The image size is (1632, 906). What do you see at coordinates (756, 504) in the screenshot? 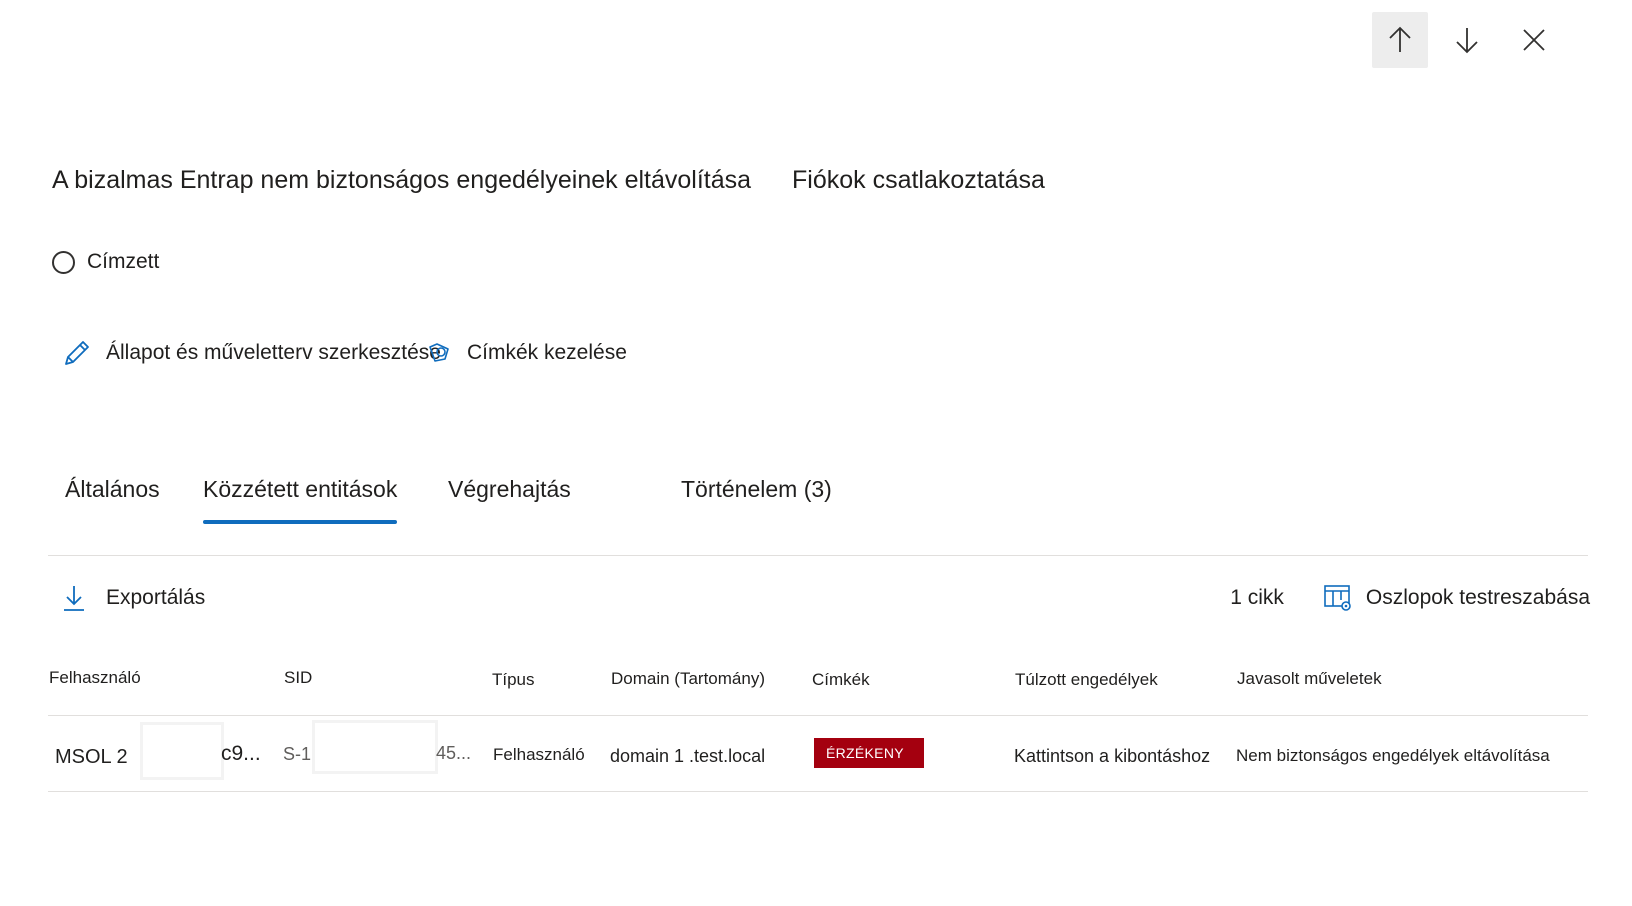
I see `tab-history: Történelem (3)` at bounding box center [756, 504].